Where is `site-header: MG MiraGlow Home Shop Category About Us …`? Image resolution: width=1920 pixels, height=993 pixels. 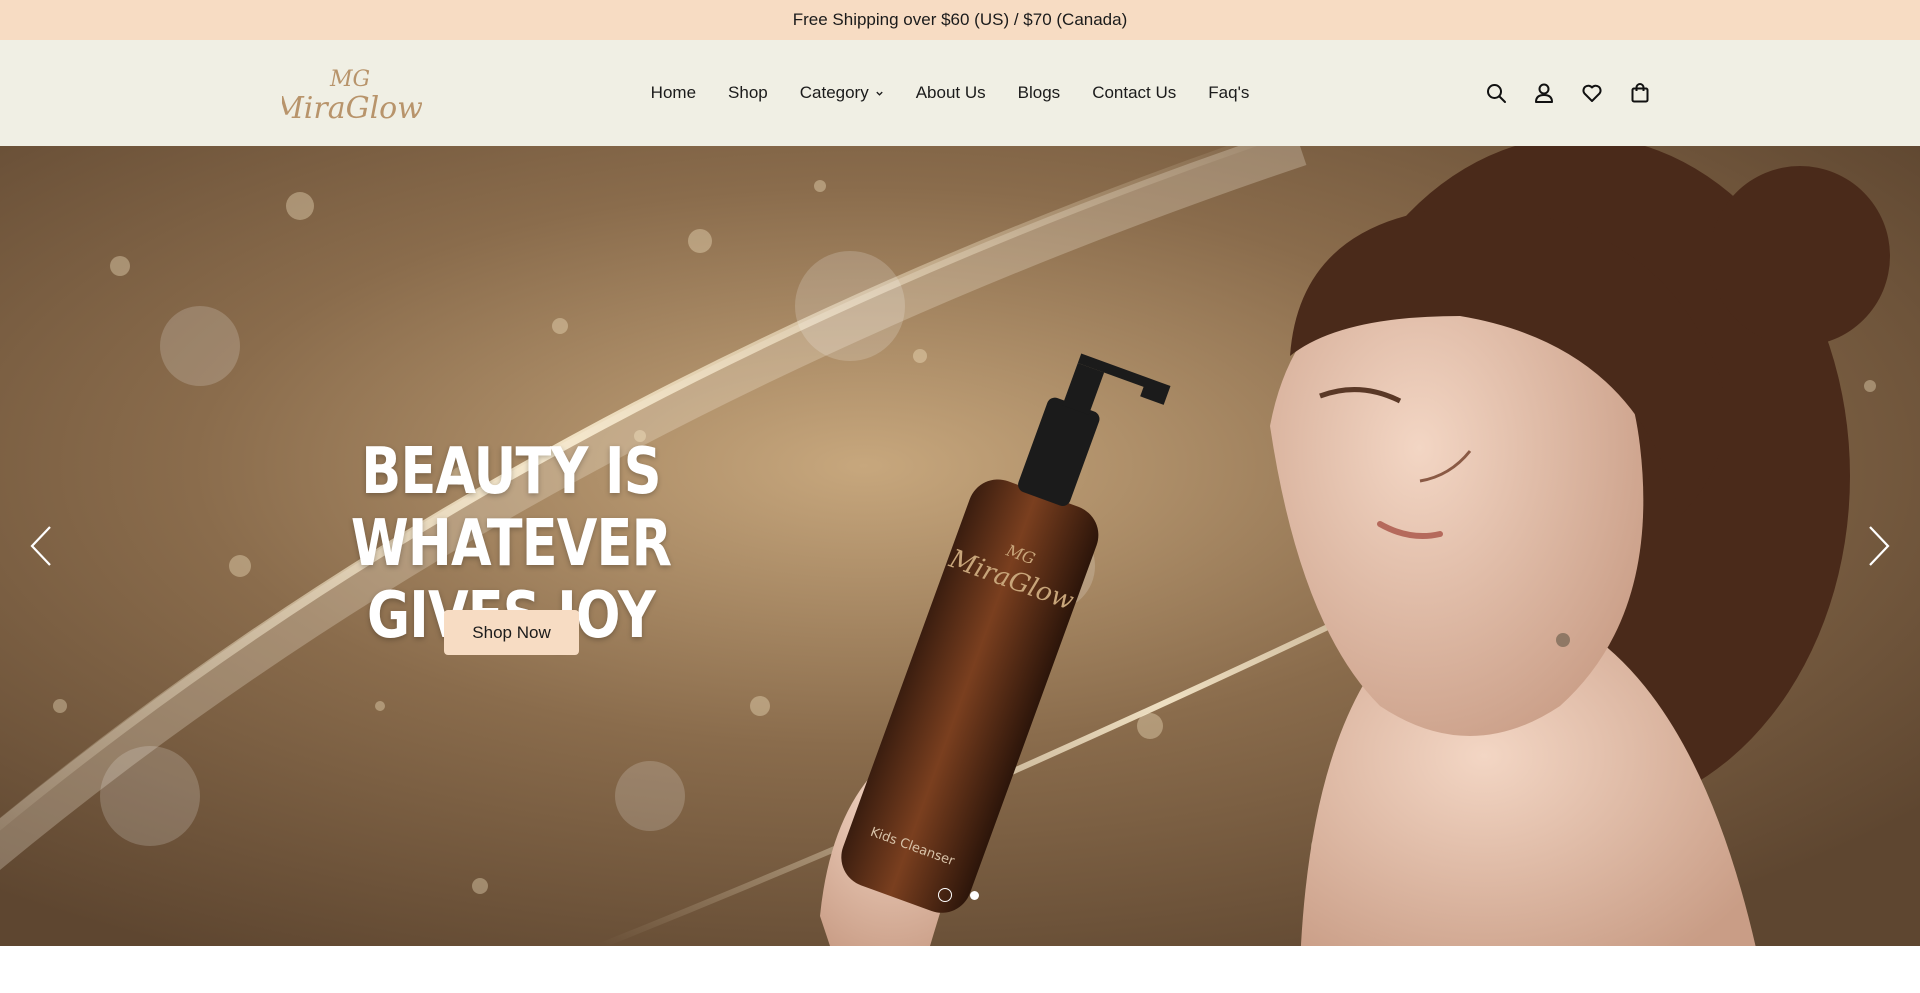
site-header: MG MiraGlow Home Shop Category About Us … is located at coordinates (960, 93).